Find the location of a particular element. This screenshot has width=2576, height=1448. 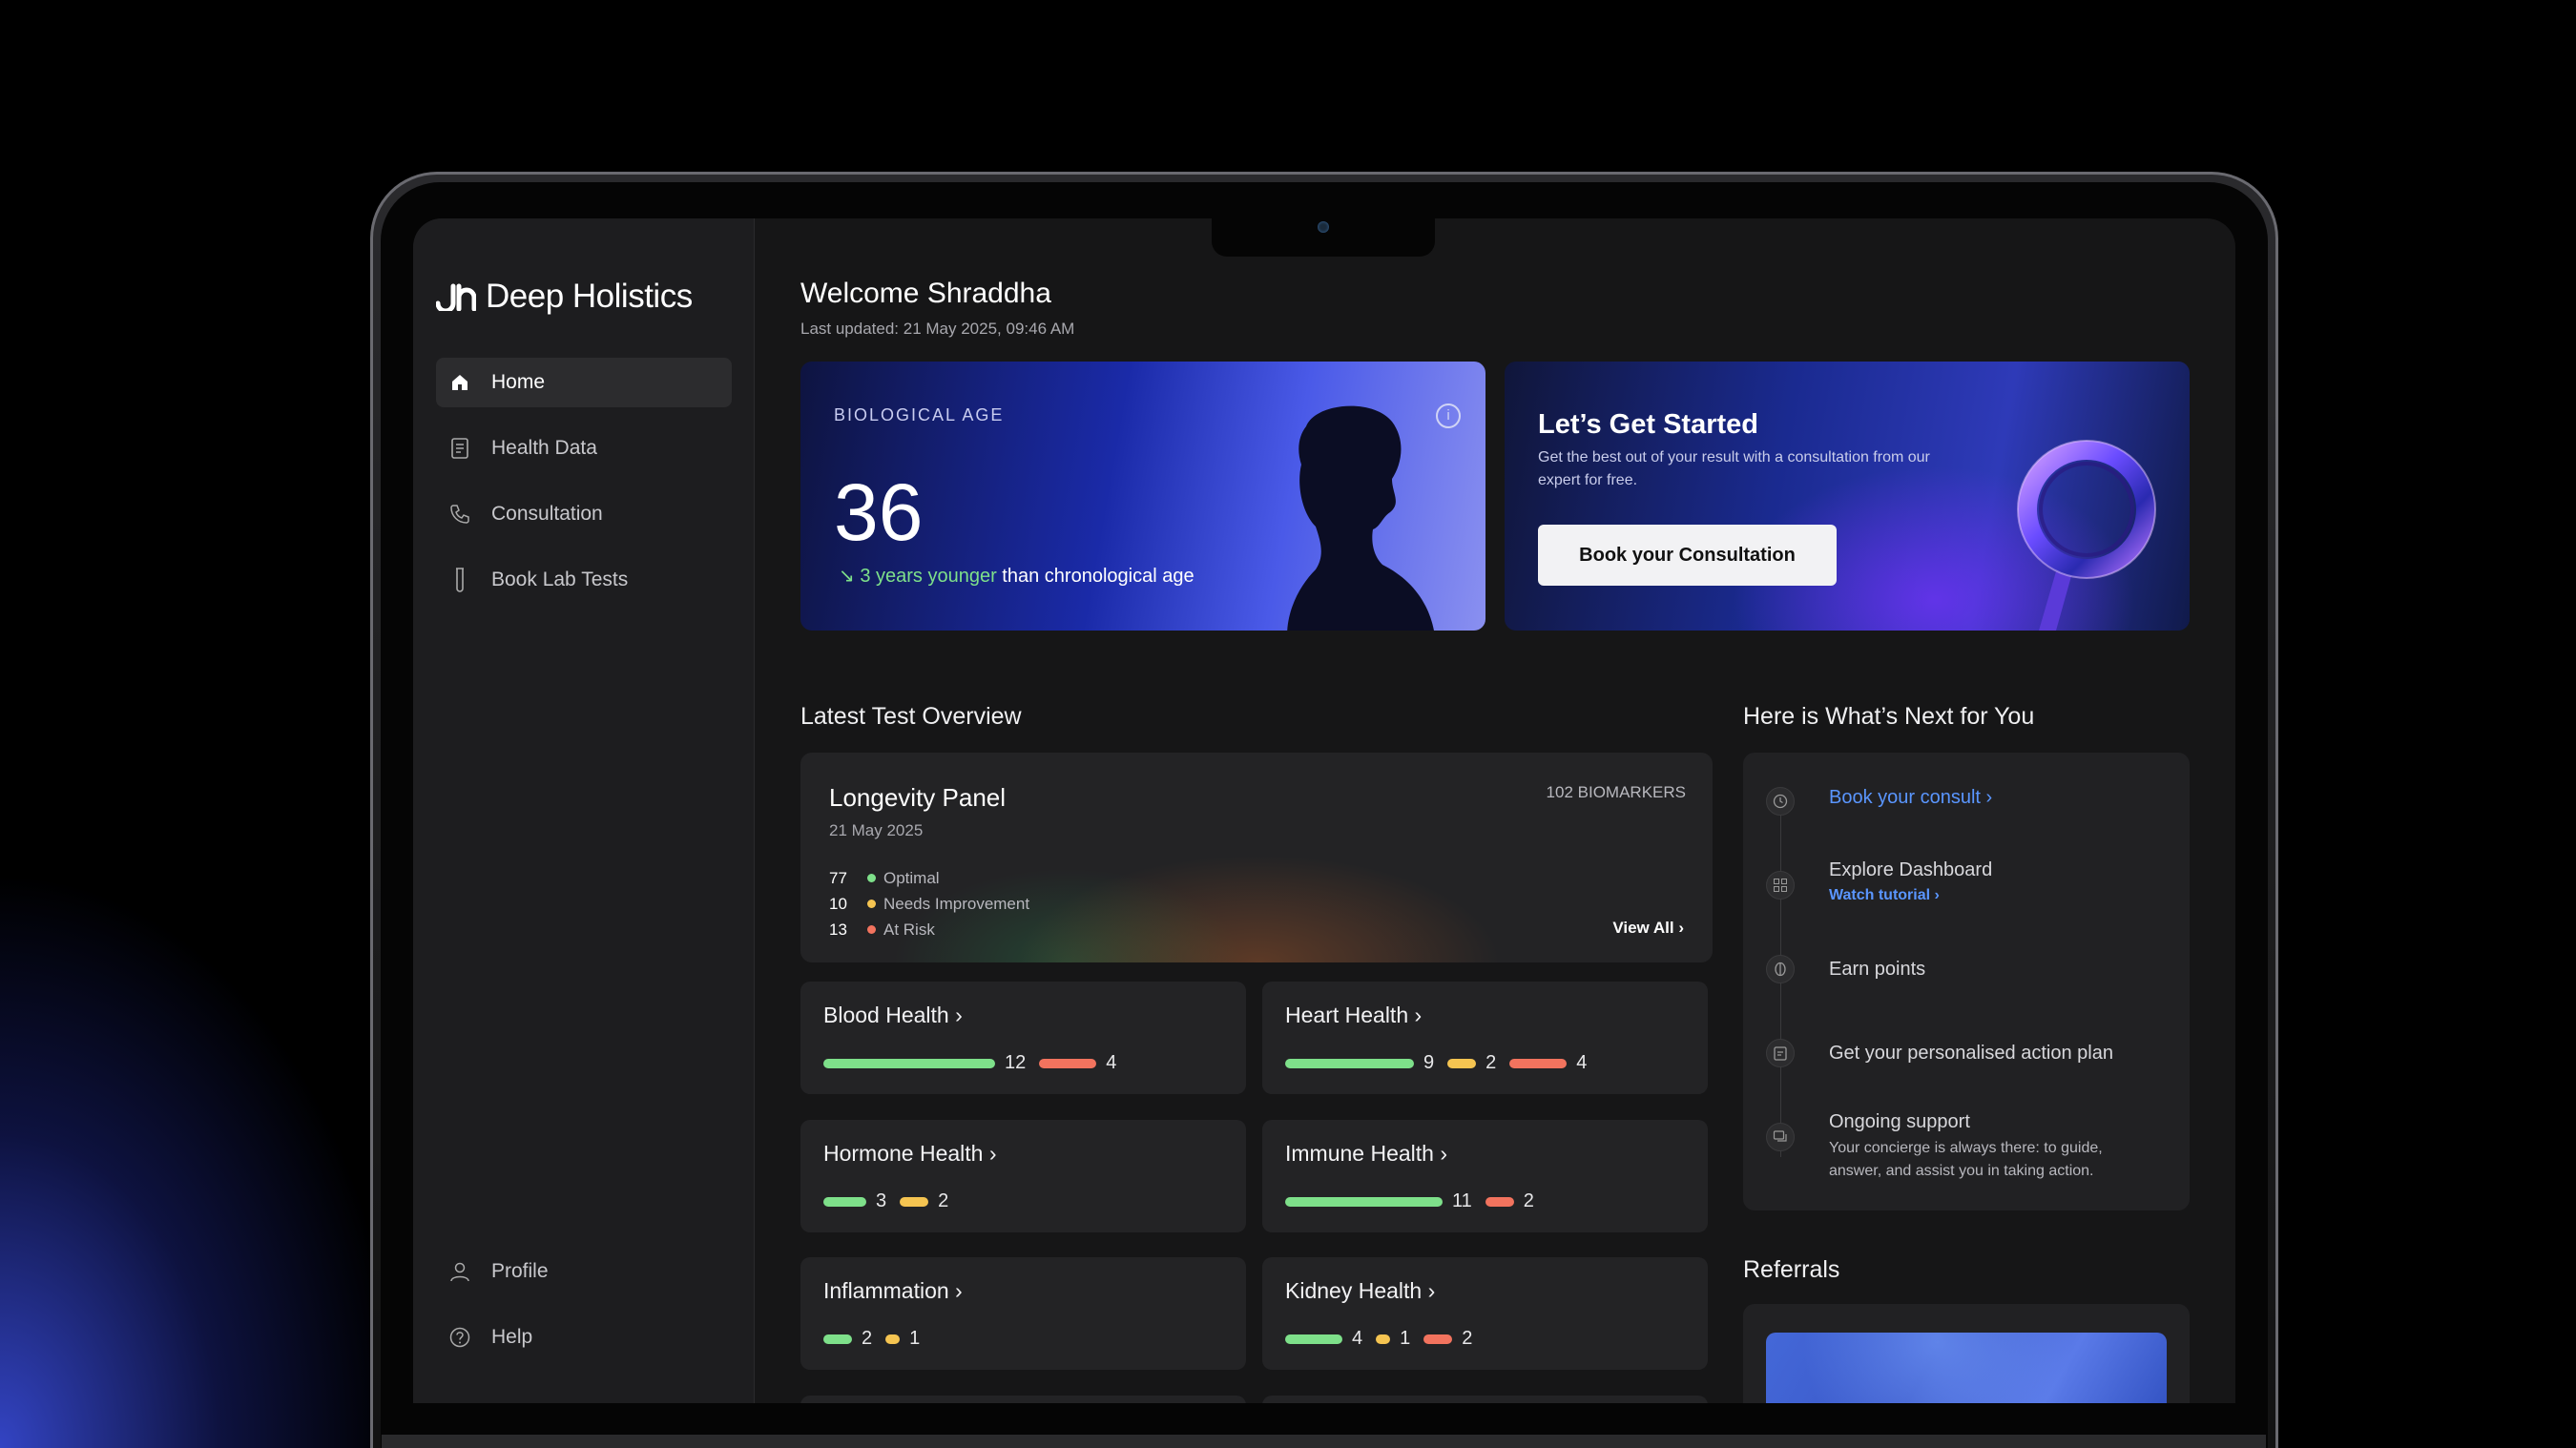

legend-count: 10 is located at coordinates (838, 903).